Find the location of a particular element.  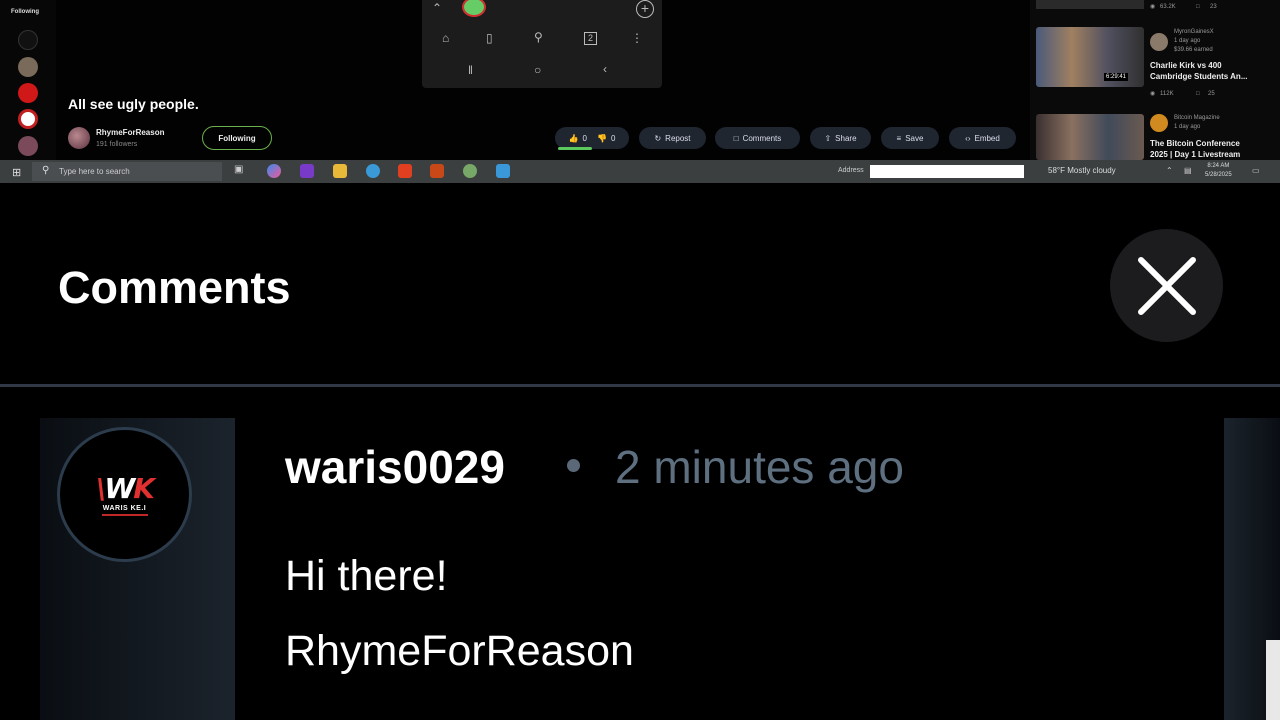

more-vertical-icon: ⋮ is located at coordinates (637, 38).